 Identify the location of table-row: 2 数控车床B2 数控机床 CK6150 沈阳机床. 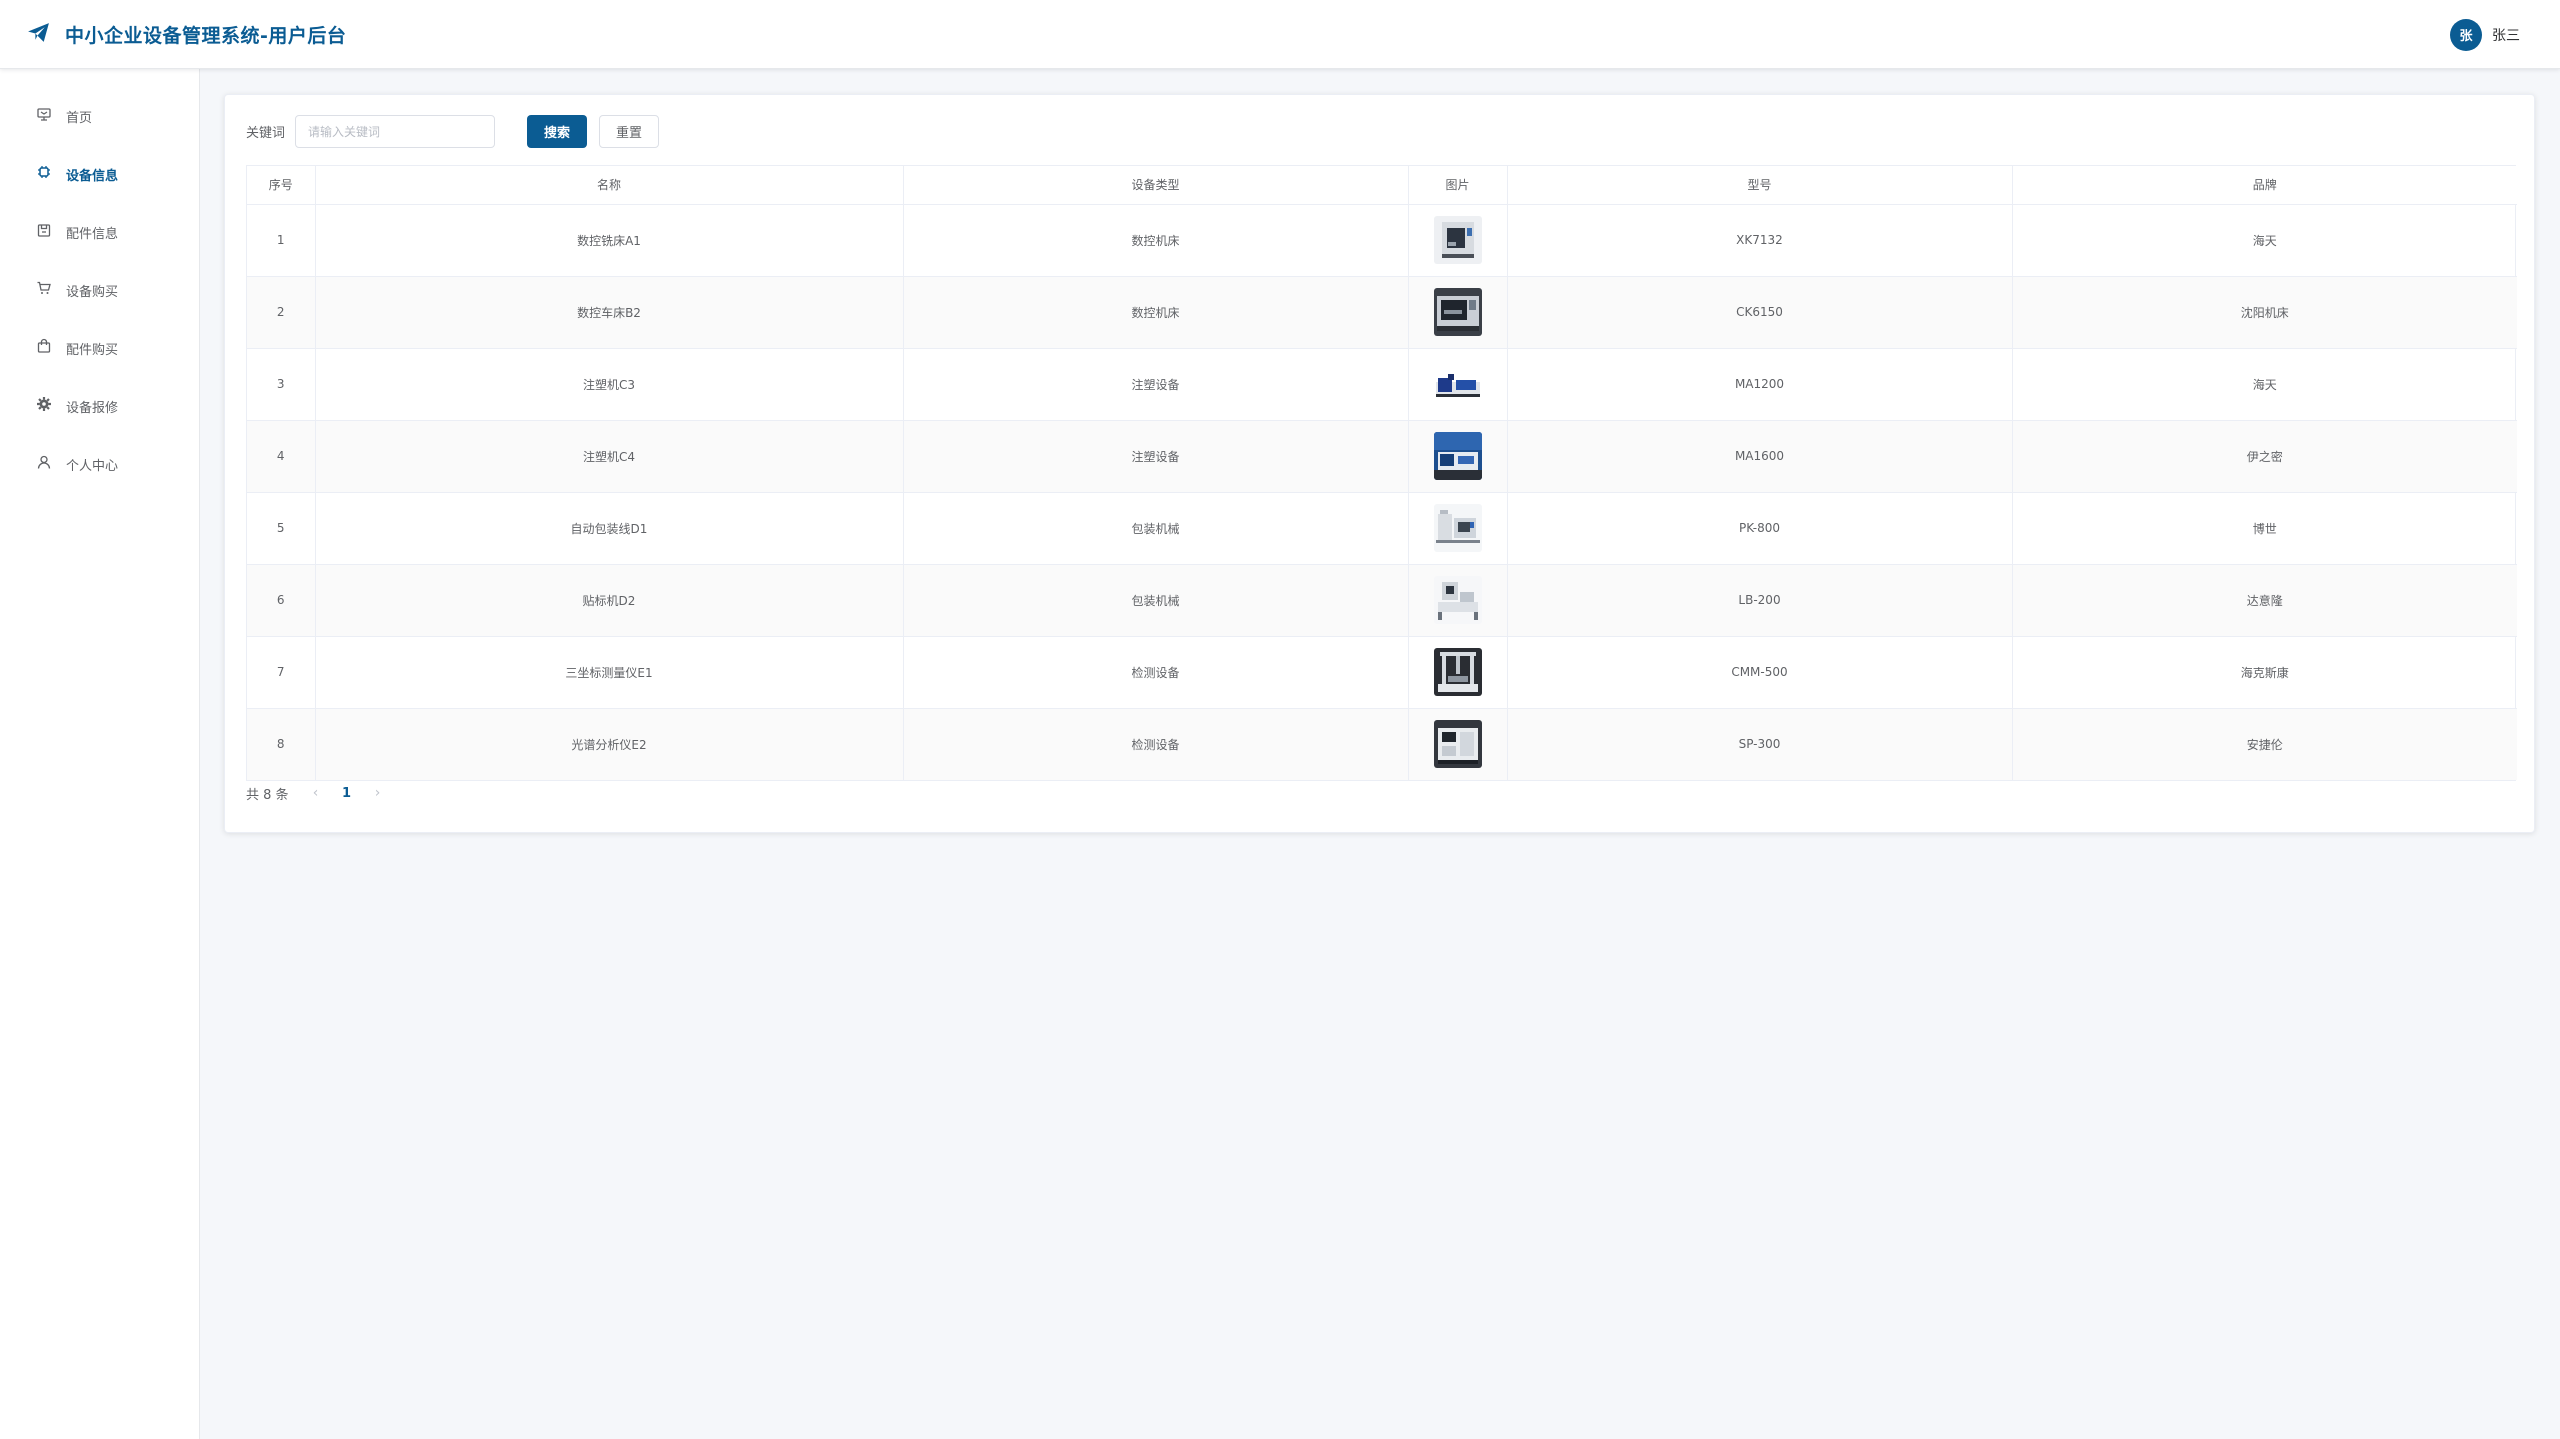
(1382, 312).